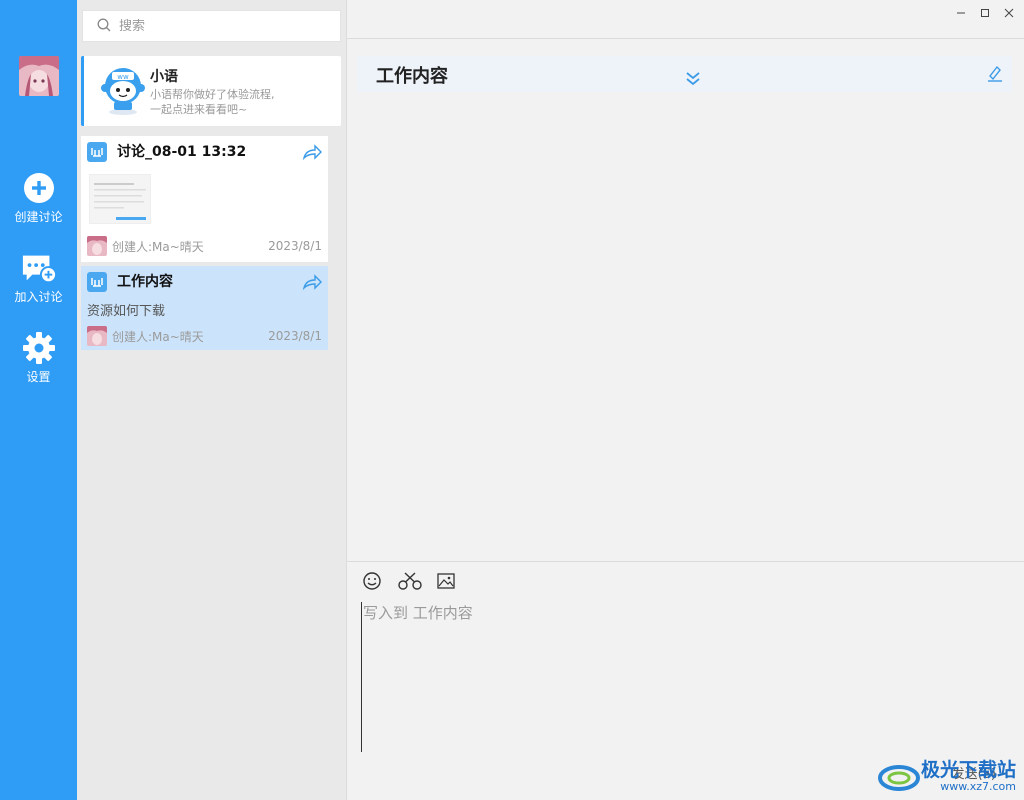 The image size is (1024, 800). Describe the element at coordinates (995, 73) in the screenshot. I see `edit-pen-icon` at that location.